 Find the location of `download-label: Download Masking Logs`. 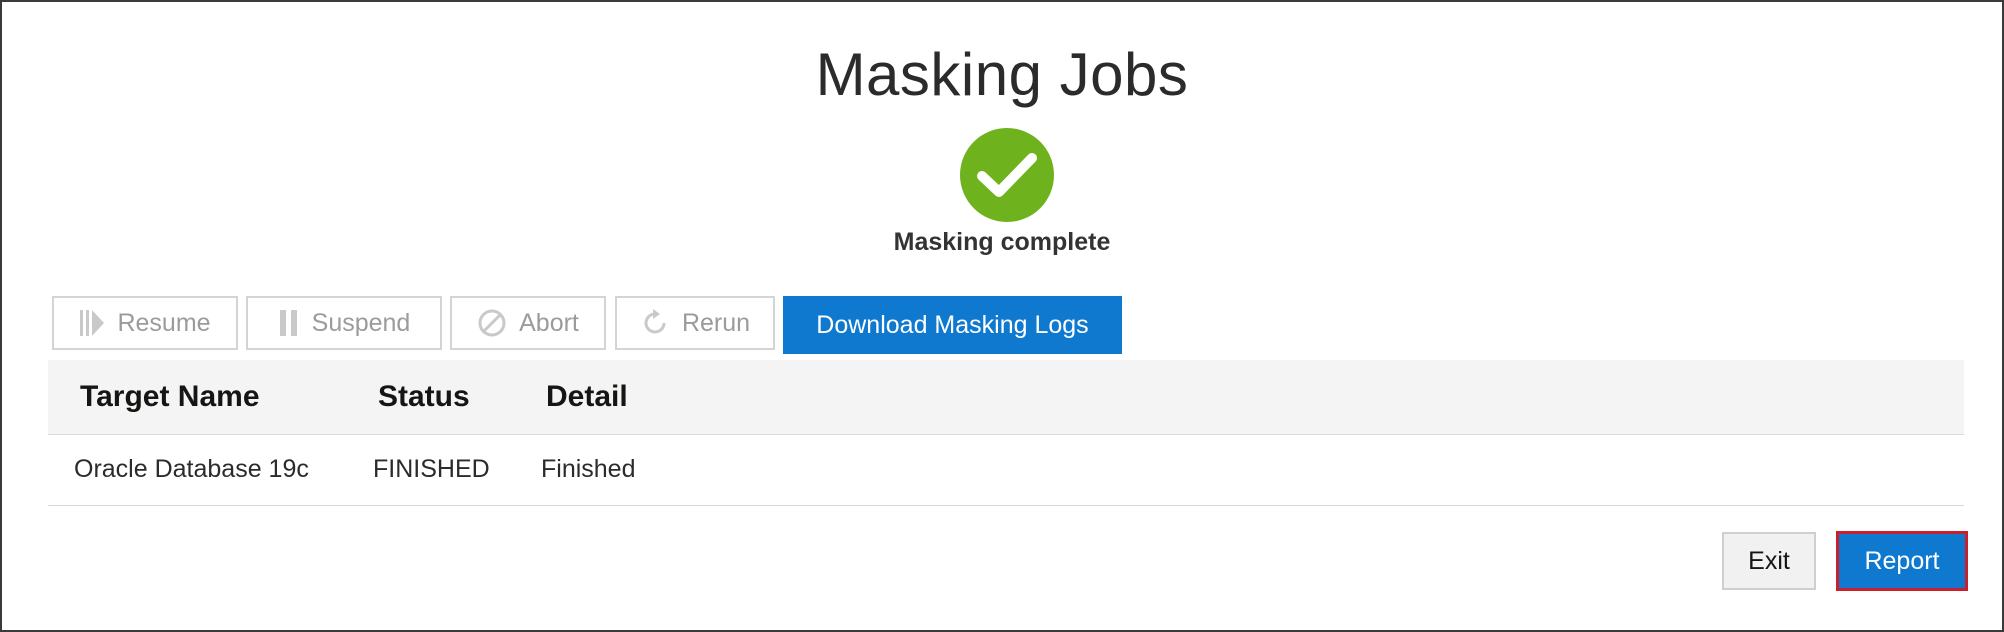

download-label: Download Masking Logs is located at coordinates (952, 324).